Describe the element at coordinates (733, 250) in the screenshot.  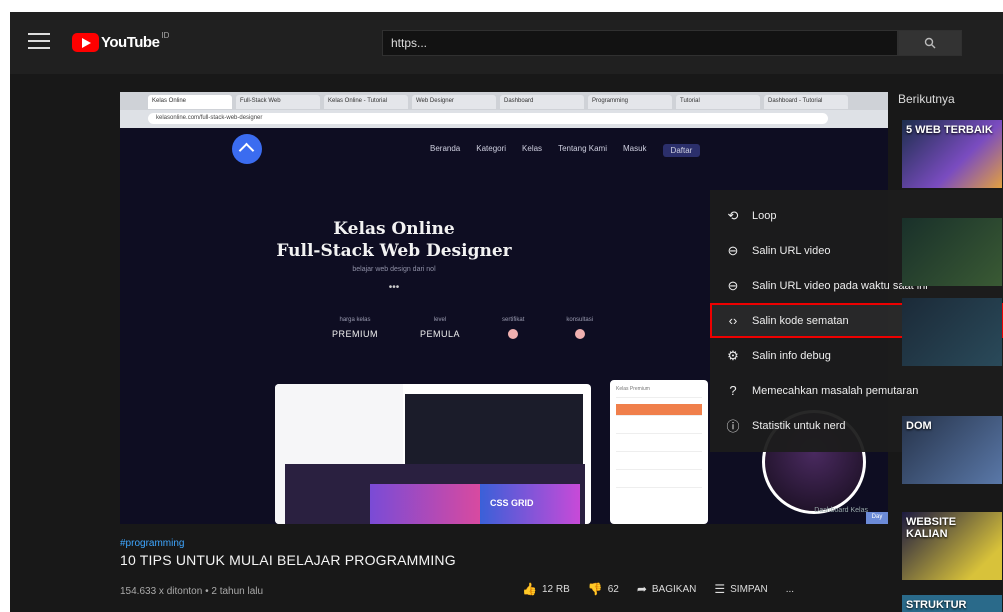
I see `copy-url-icon: ⊖` at that location.